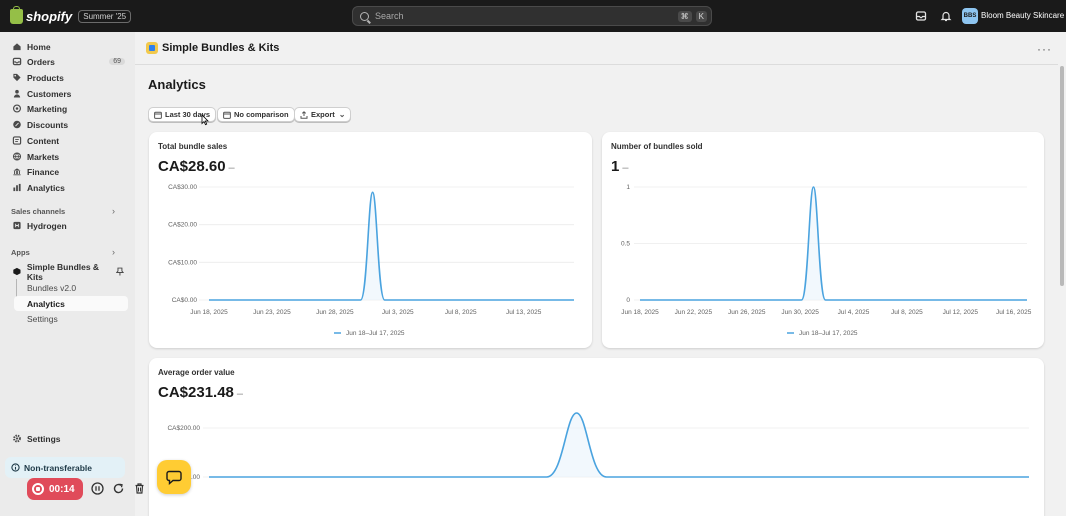 This screenshot has width=1066, height=516. What do you see at coordinates (43, 140) in the screenshot?
I see `sidebar-item-label: Content` at bounding box center [43, 140].